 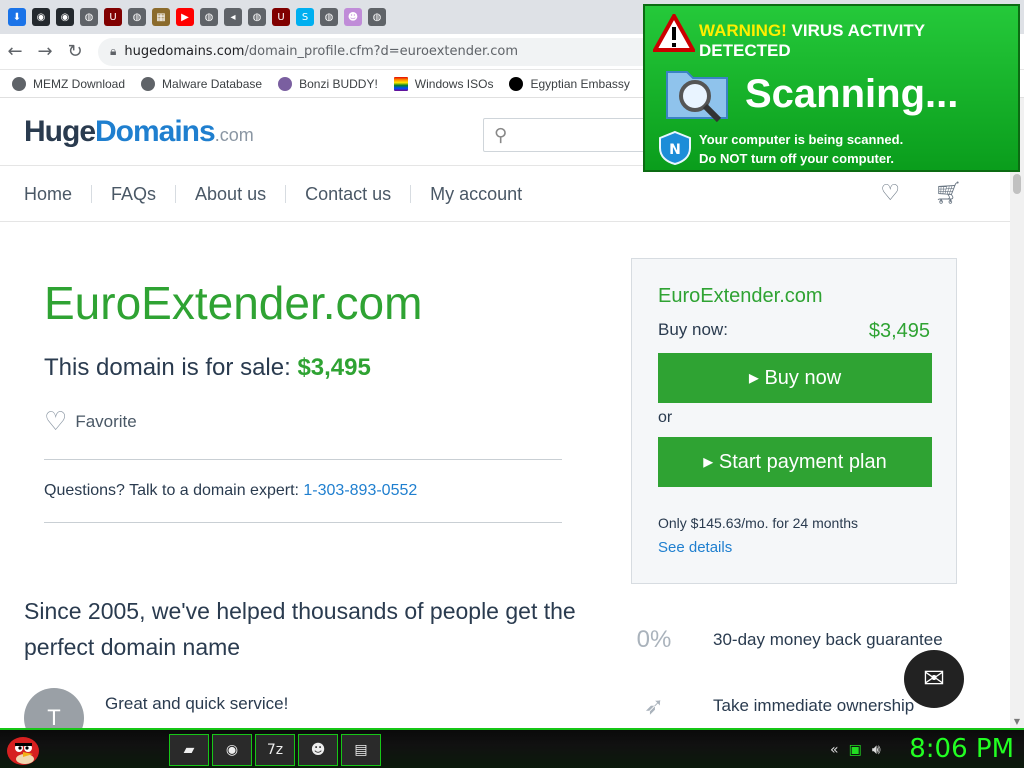 I want to click on favorite-button: ♡ Favorite, so click(x=304, y=421).